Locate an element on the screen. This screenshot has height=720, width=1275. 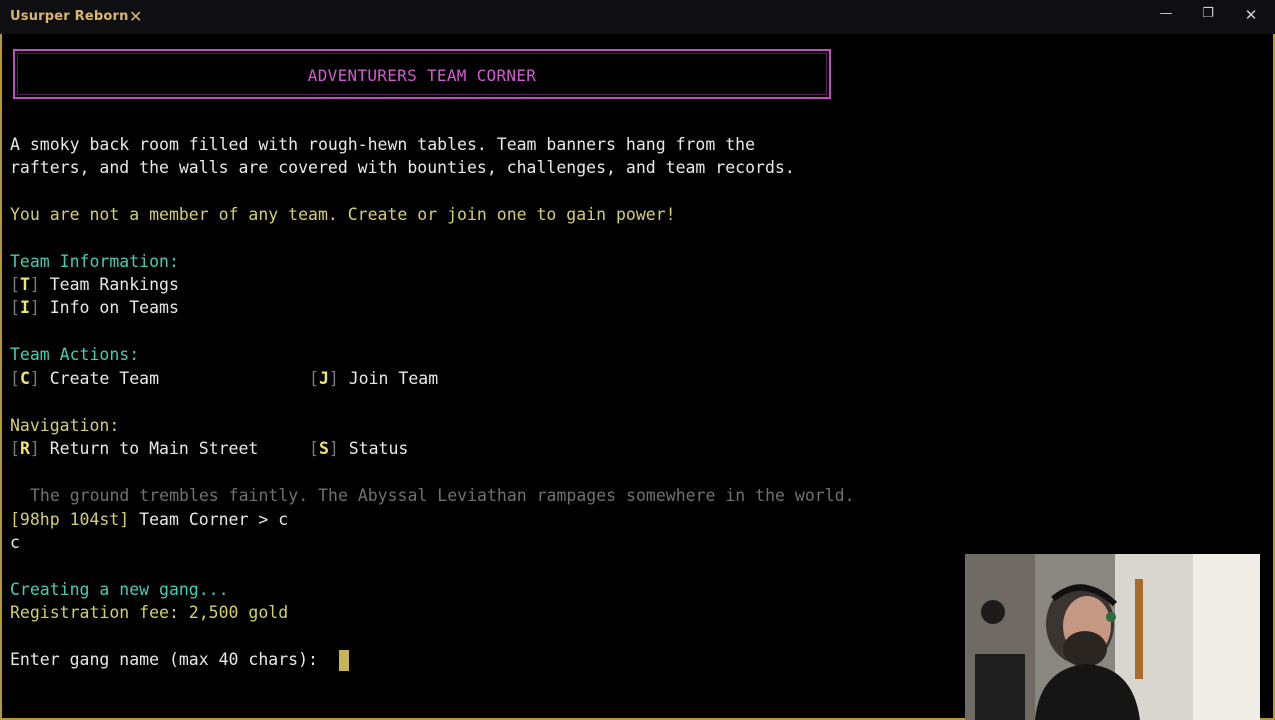
input-echo: c is located at coordinates (15, 542).